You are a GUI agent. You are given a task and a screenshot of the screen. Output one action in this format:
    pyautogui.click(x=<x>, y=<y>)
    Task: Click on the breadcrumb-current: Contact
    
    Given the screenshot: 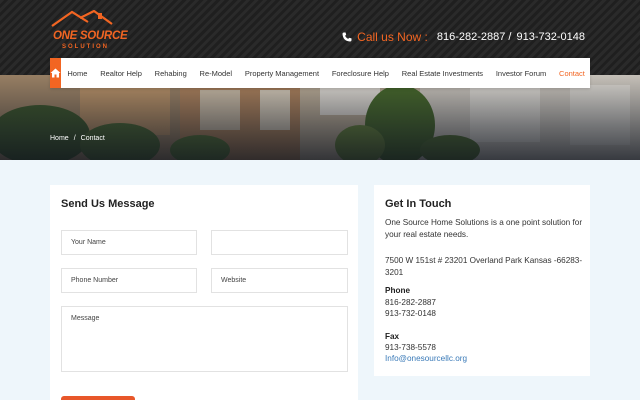 What is the action you would take?
    pyautogui.click(x=92, y=138)
    